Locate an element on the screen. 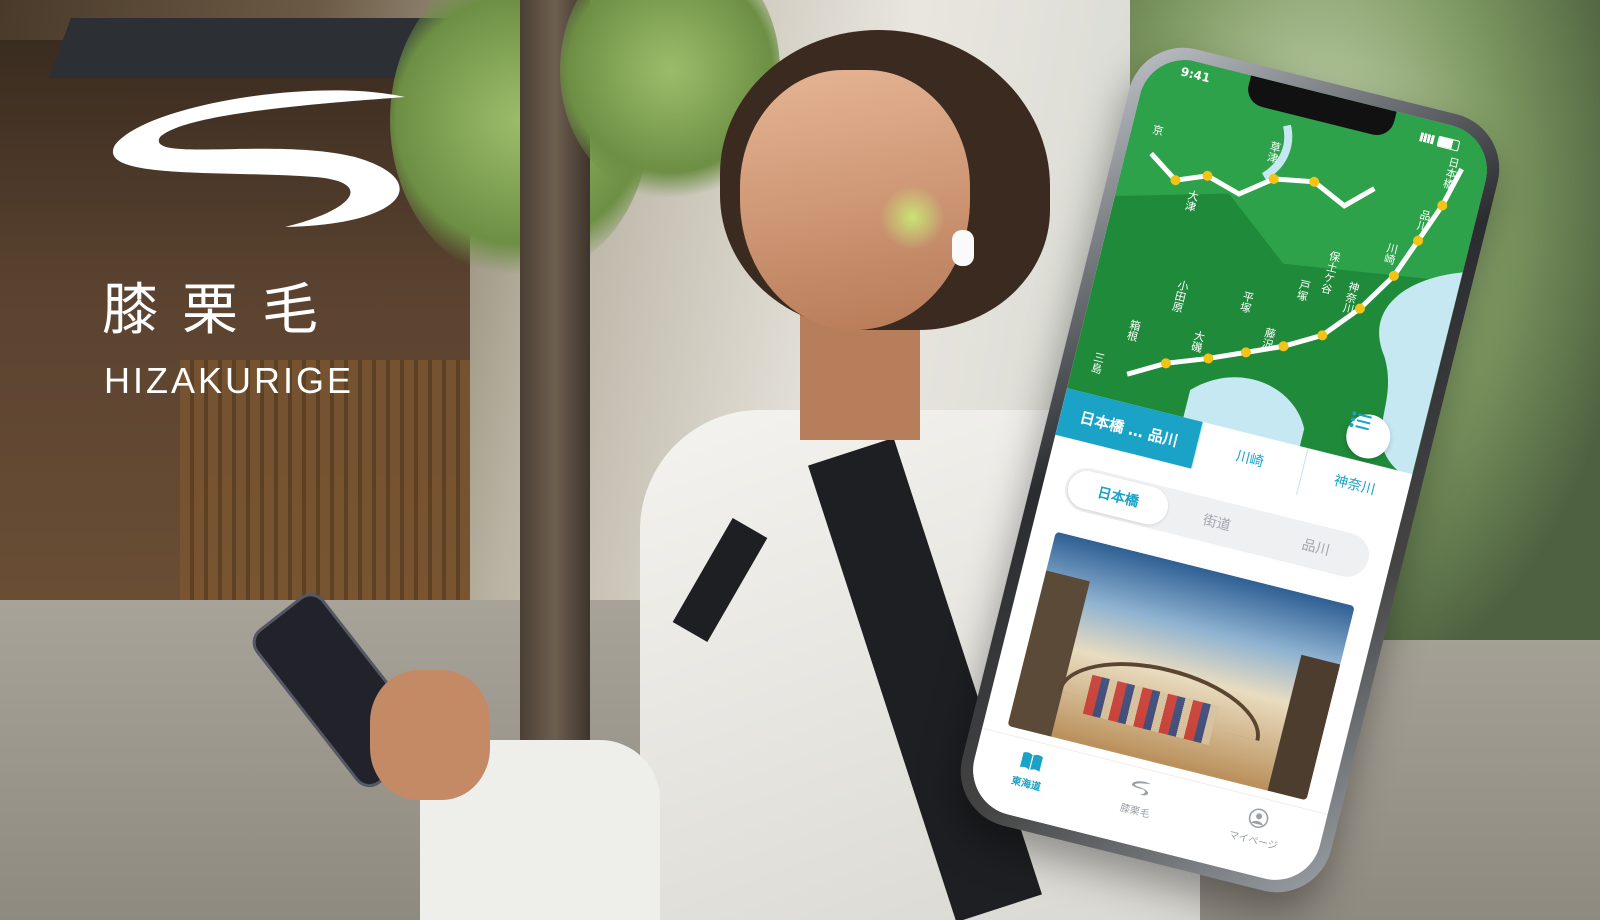 This screenshot has height=920, width=1600. person-hand is located at coordinates (430, 735).